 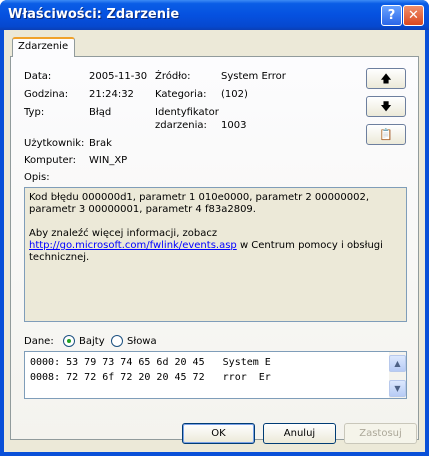 I want to click on help-button: ?, so click(x=391, y=15).